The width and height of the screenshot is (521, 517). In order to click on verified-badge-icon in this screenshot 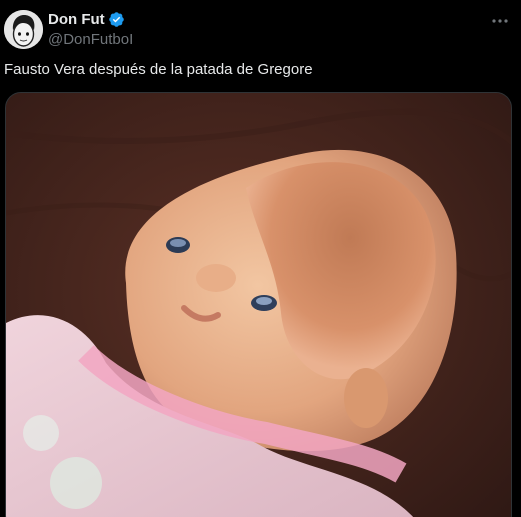, I will do `click(116, 19)`.